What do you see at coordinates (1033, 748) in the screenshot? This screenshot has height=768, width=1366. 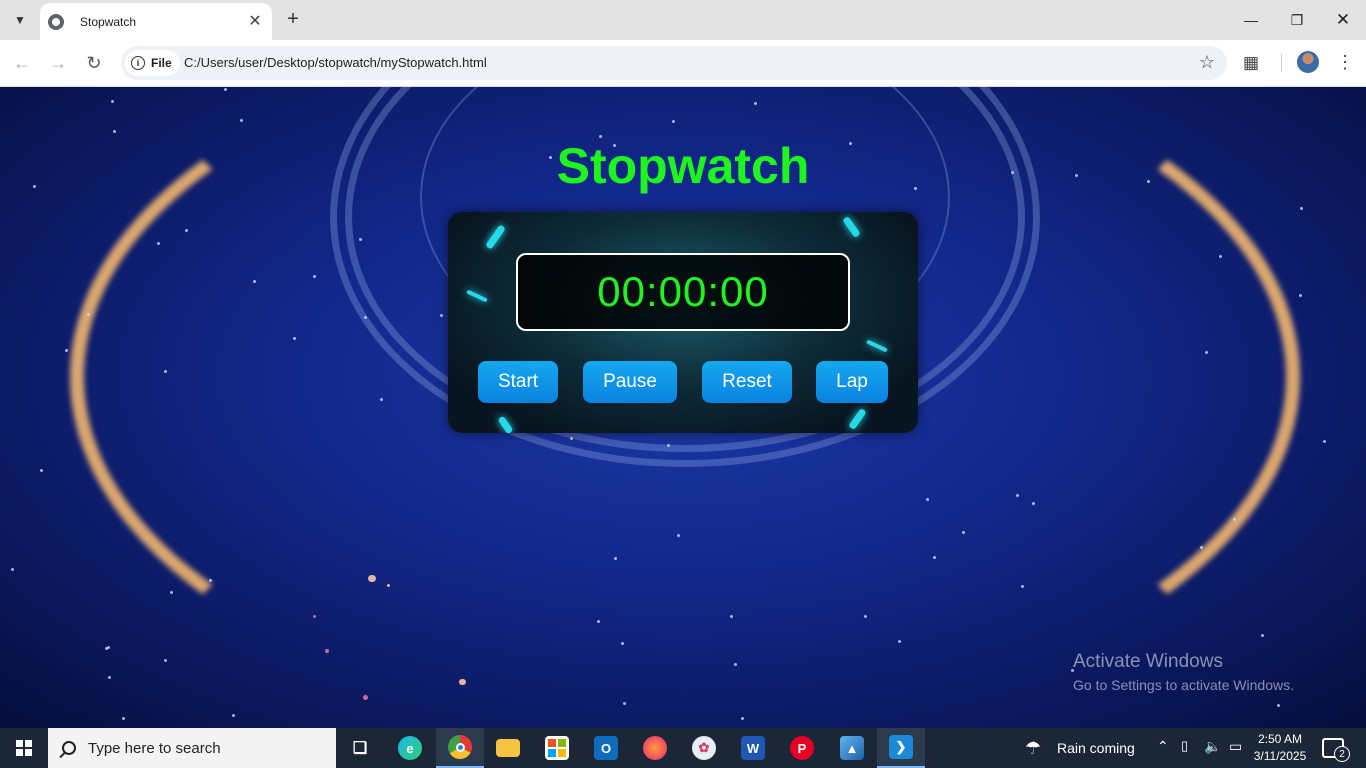 I see `weather-umbrella-icon: ☂` at bounding box center [1033, 748].